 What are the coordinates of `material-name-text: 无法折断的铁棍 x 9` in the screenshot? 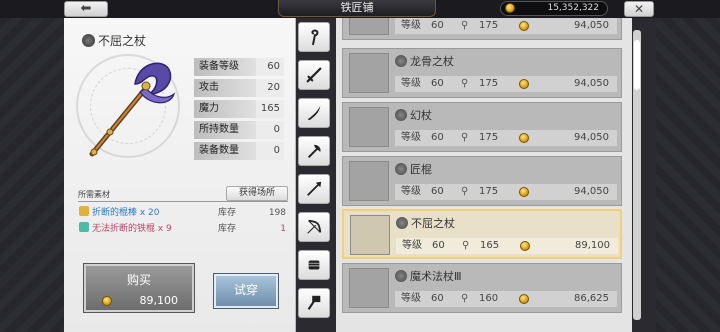 It's located at (132, 229).